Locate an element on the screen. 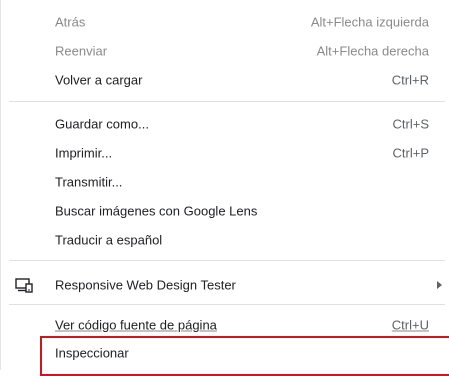  menu-item-translate-label: Traducir a español is located at coordinates (109, 240).